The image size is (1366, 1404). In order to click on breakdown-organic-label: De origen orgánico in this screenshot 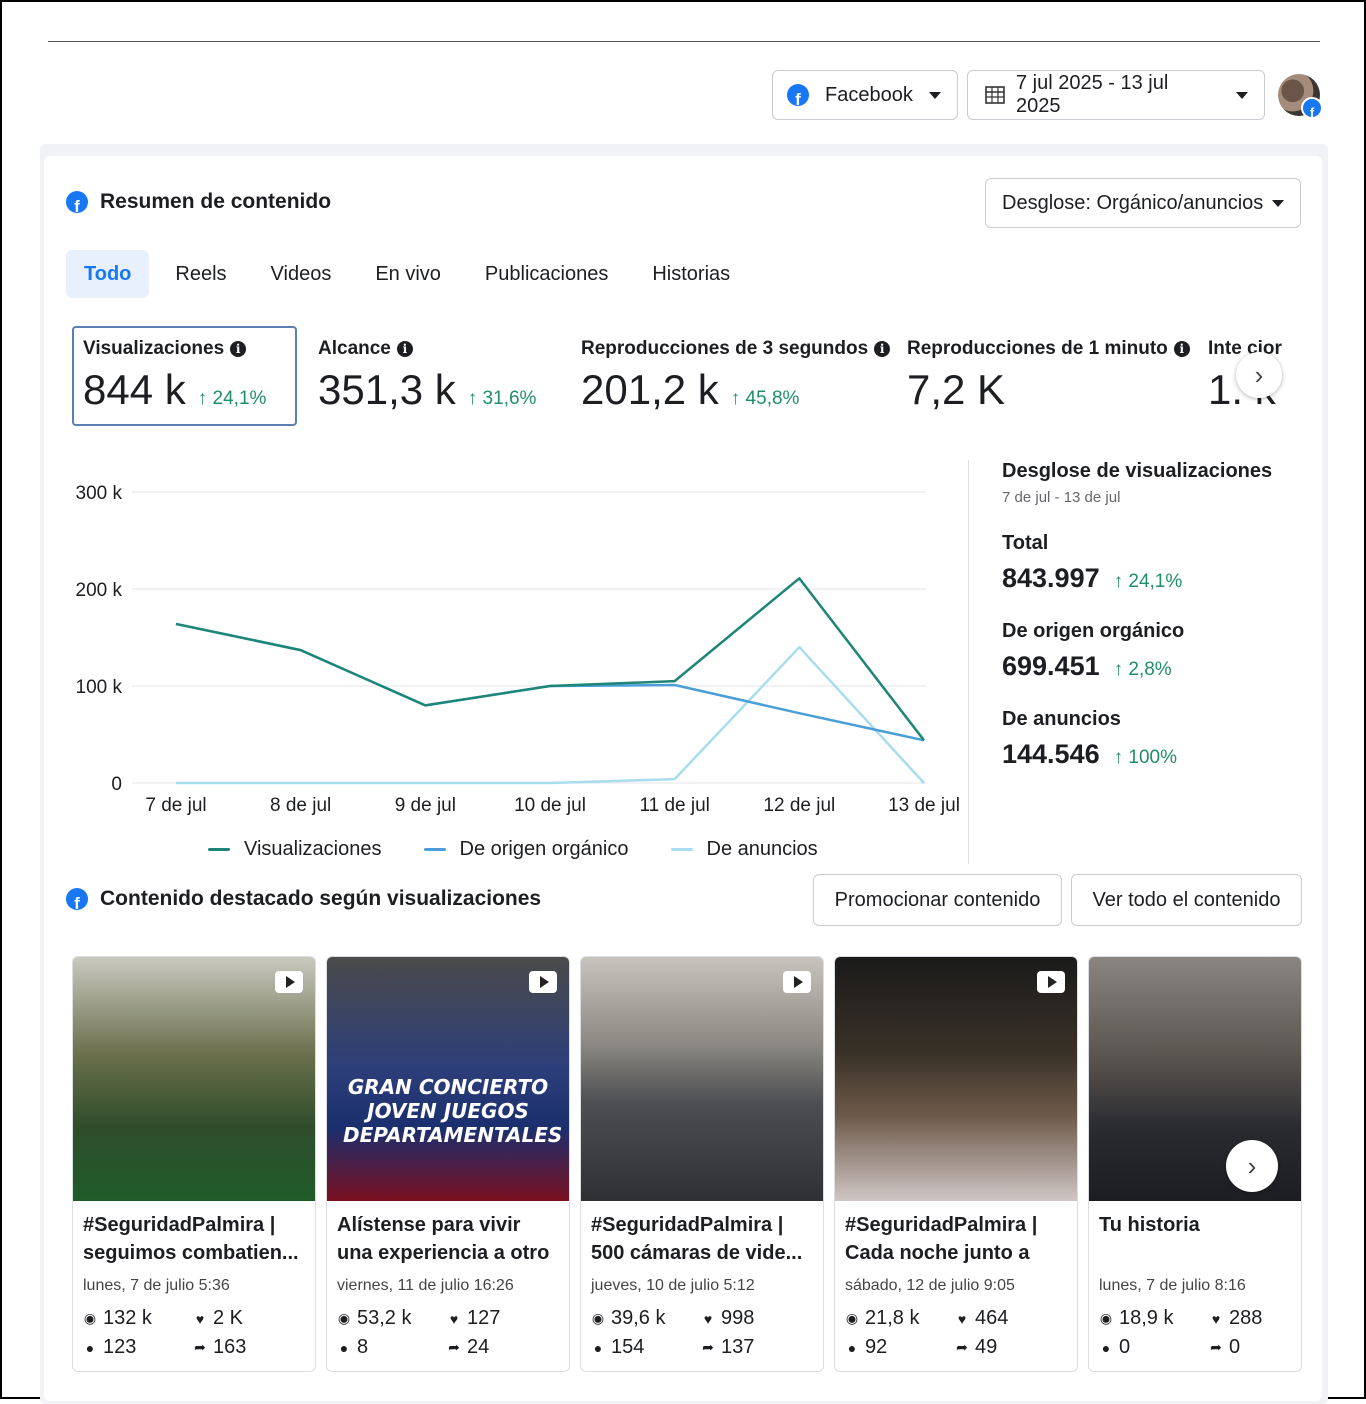, I will do `click(1093, 631)`.